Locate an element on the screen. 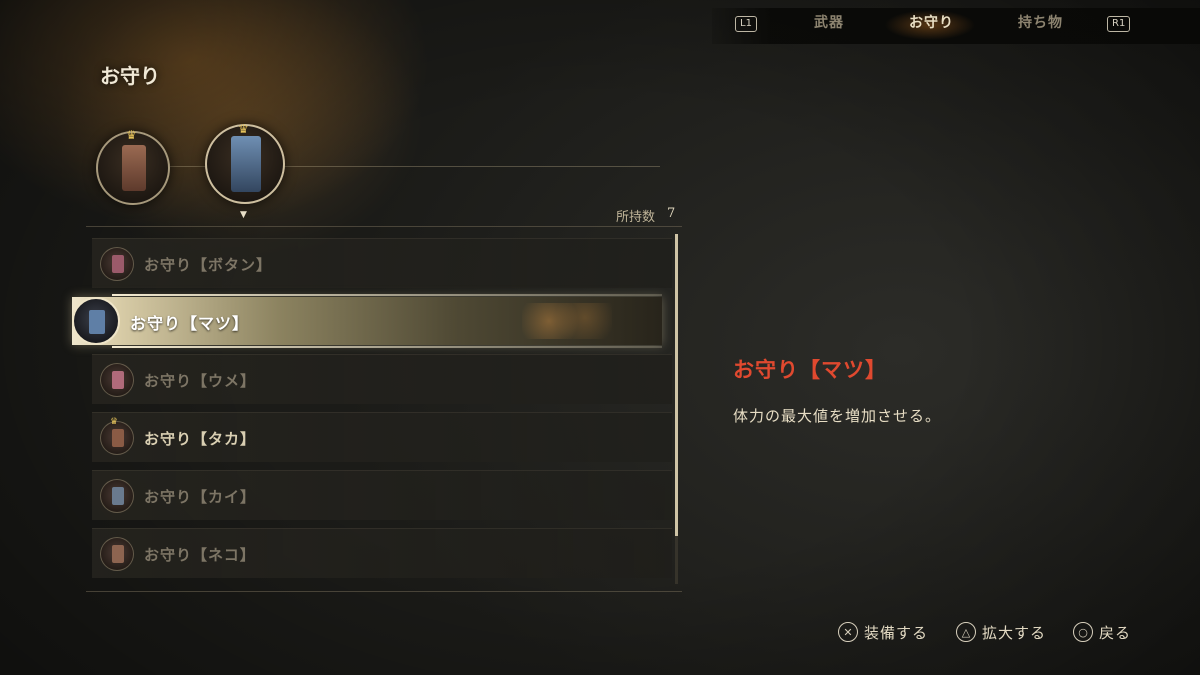 Image resolution: width=1200 pixels, height=675 pixels. list-item: お守り【ウメ】 is located at coordinates (382, 379).